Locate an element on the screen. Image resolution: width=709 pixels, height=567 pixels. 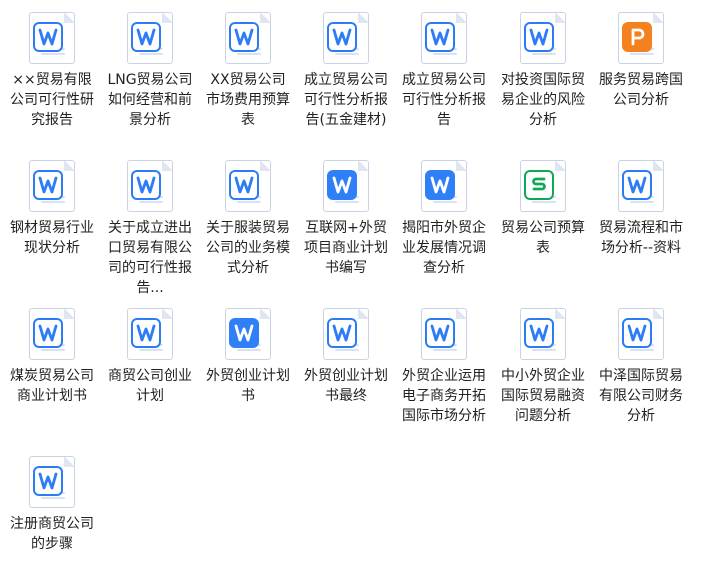
file-name: 成立贸易公司可行性分析报告 is located at coordinates (444, 100).